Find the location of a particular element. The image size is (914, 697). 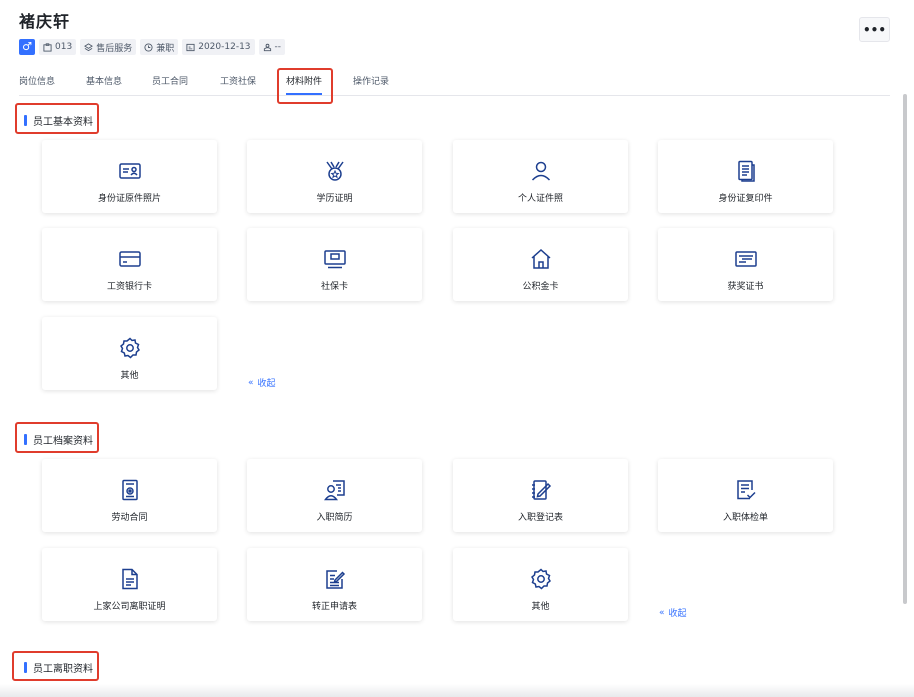

attachment-card-labor-contract: 劳动合同 is located at coordinates (129, 495).